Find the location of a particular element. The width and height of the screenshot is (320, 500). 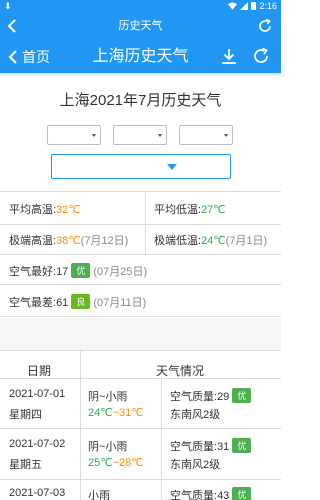

max-high-stat: 极端高温:38℃(7月12日) is located at coordinates (69, 241).